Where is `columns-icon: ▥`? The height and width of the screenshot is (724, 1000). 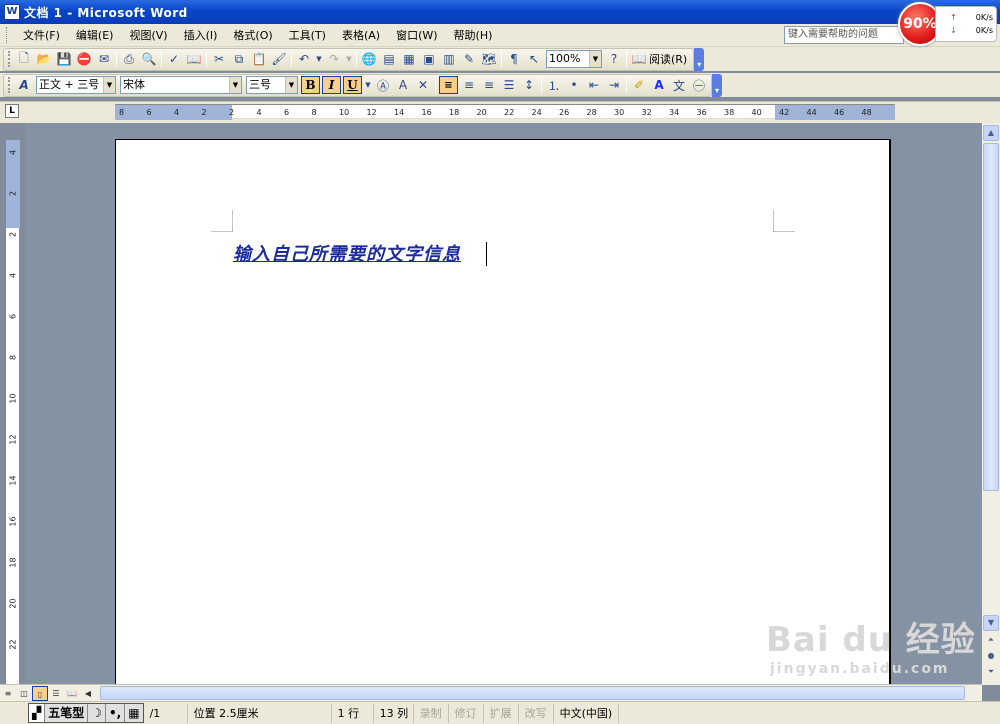
columns-icon: ▥ is located at coordinates (449, 59).